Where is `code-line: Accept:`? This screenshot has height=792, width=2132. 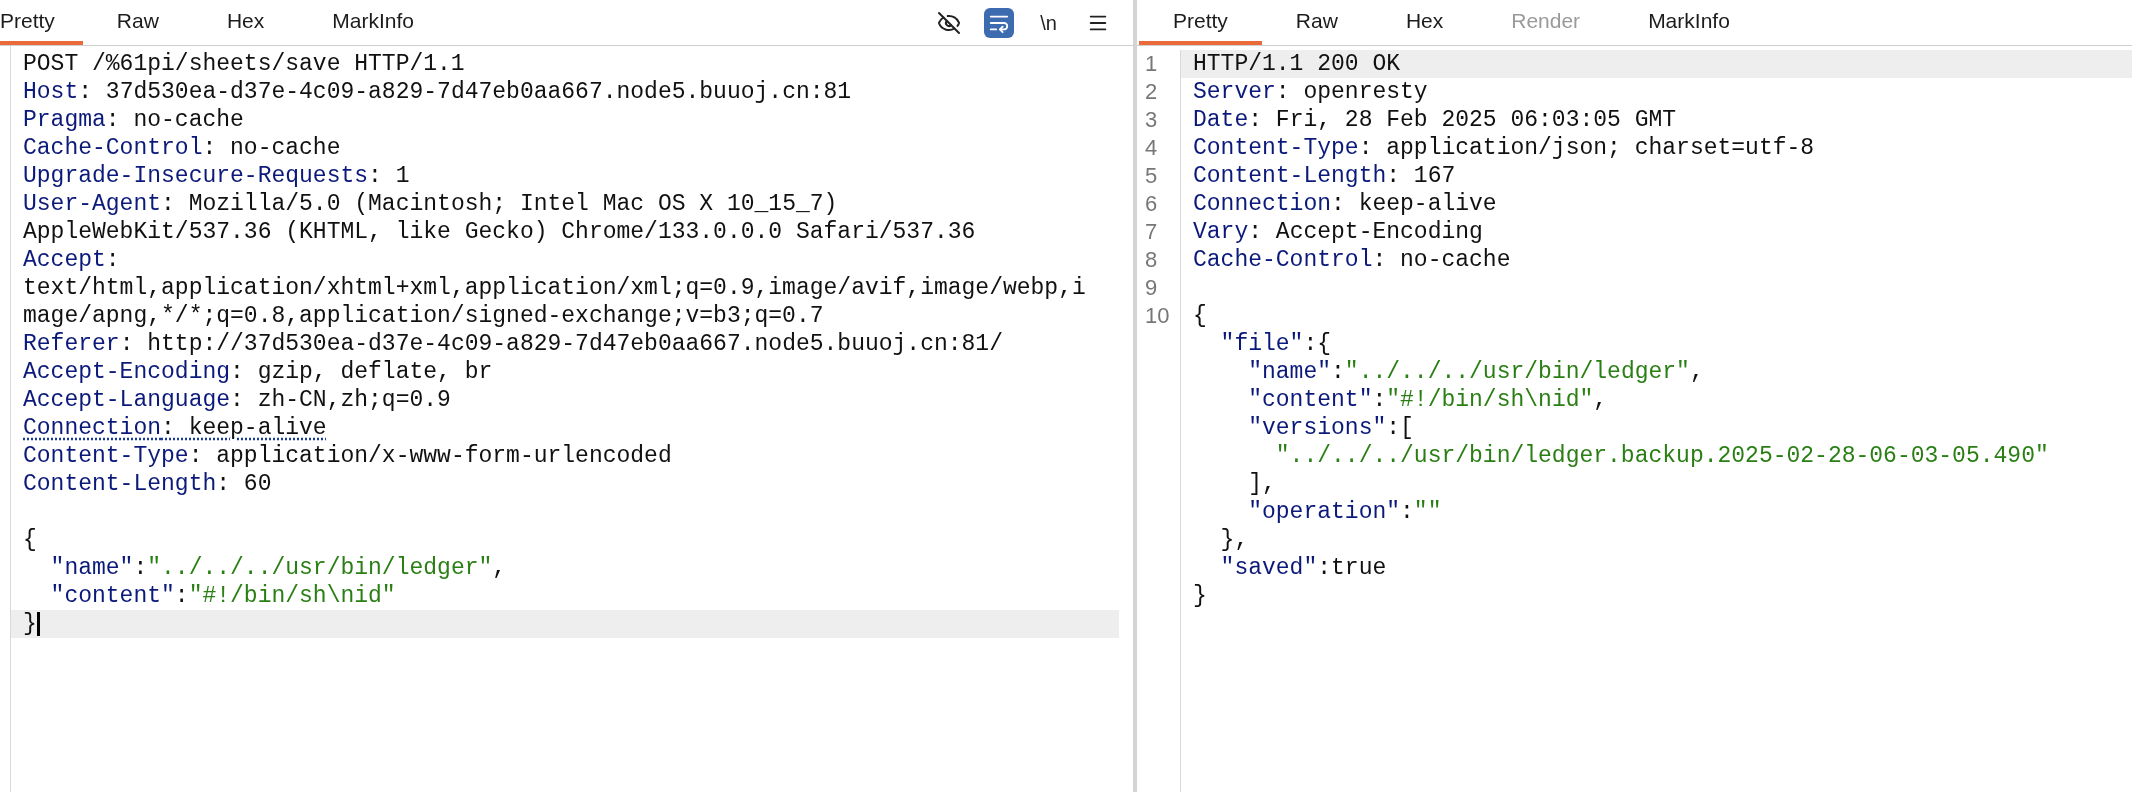 code-line: Accept: is located at coordinates (71, 260).